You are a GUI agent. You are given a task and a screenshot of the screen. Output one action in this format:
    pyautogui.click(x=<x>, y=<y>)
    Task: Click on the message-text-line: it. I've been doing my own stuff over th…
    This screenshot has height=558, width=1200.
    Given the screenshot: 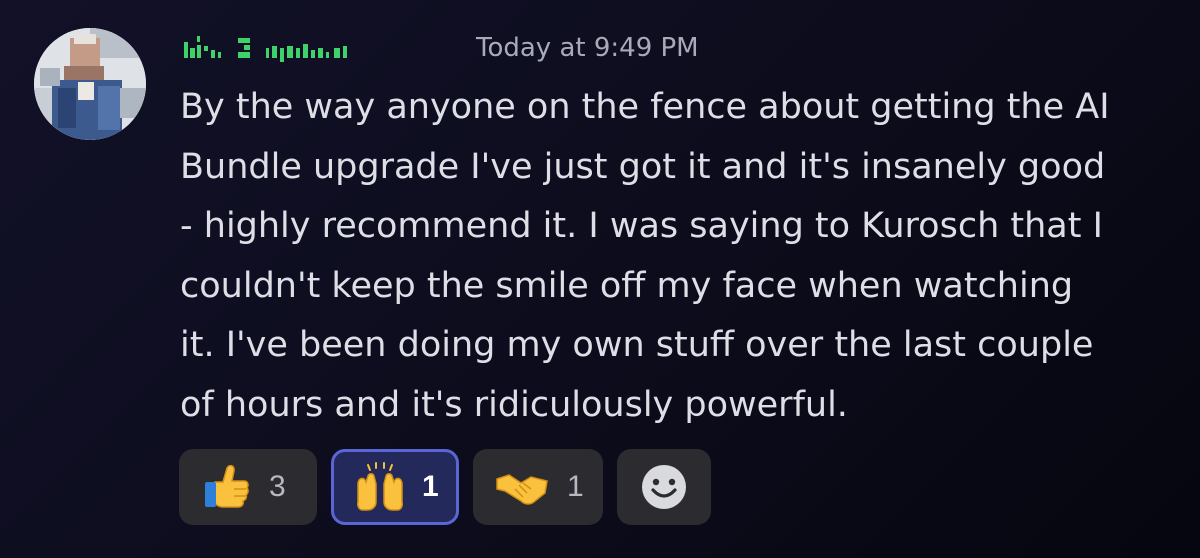 What is the action you would take?
    pyautogui.click(x=637, y=345)
    